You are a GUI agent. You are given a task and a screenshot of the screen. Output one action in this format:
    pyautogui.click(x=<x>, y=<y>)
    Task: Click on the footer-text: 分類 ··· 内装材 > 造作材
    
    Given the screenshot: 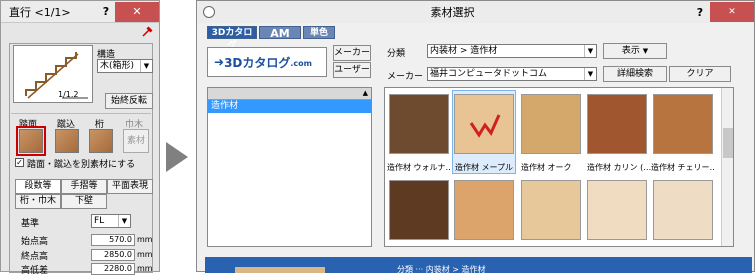 What is the action you would take?
    pyautogui.click(x=441, y=269)
    